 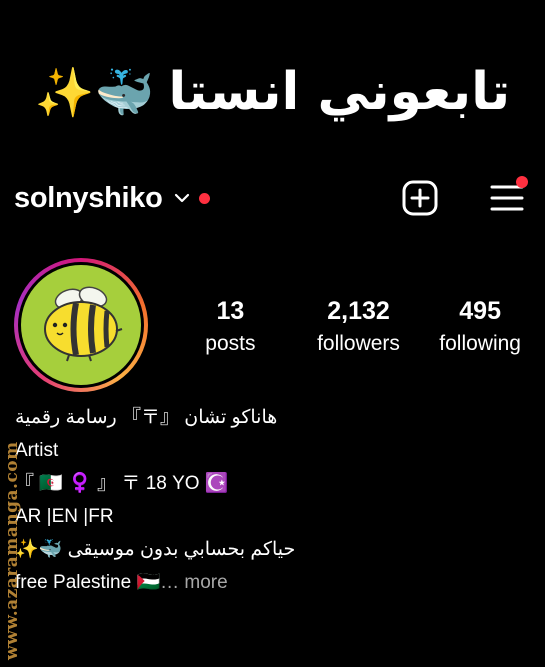 What do you see at coordinates (271, 198) in the screenshot?
I see `profile-header: solnyshiko` at bounding box center [271, 198].